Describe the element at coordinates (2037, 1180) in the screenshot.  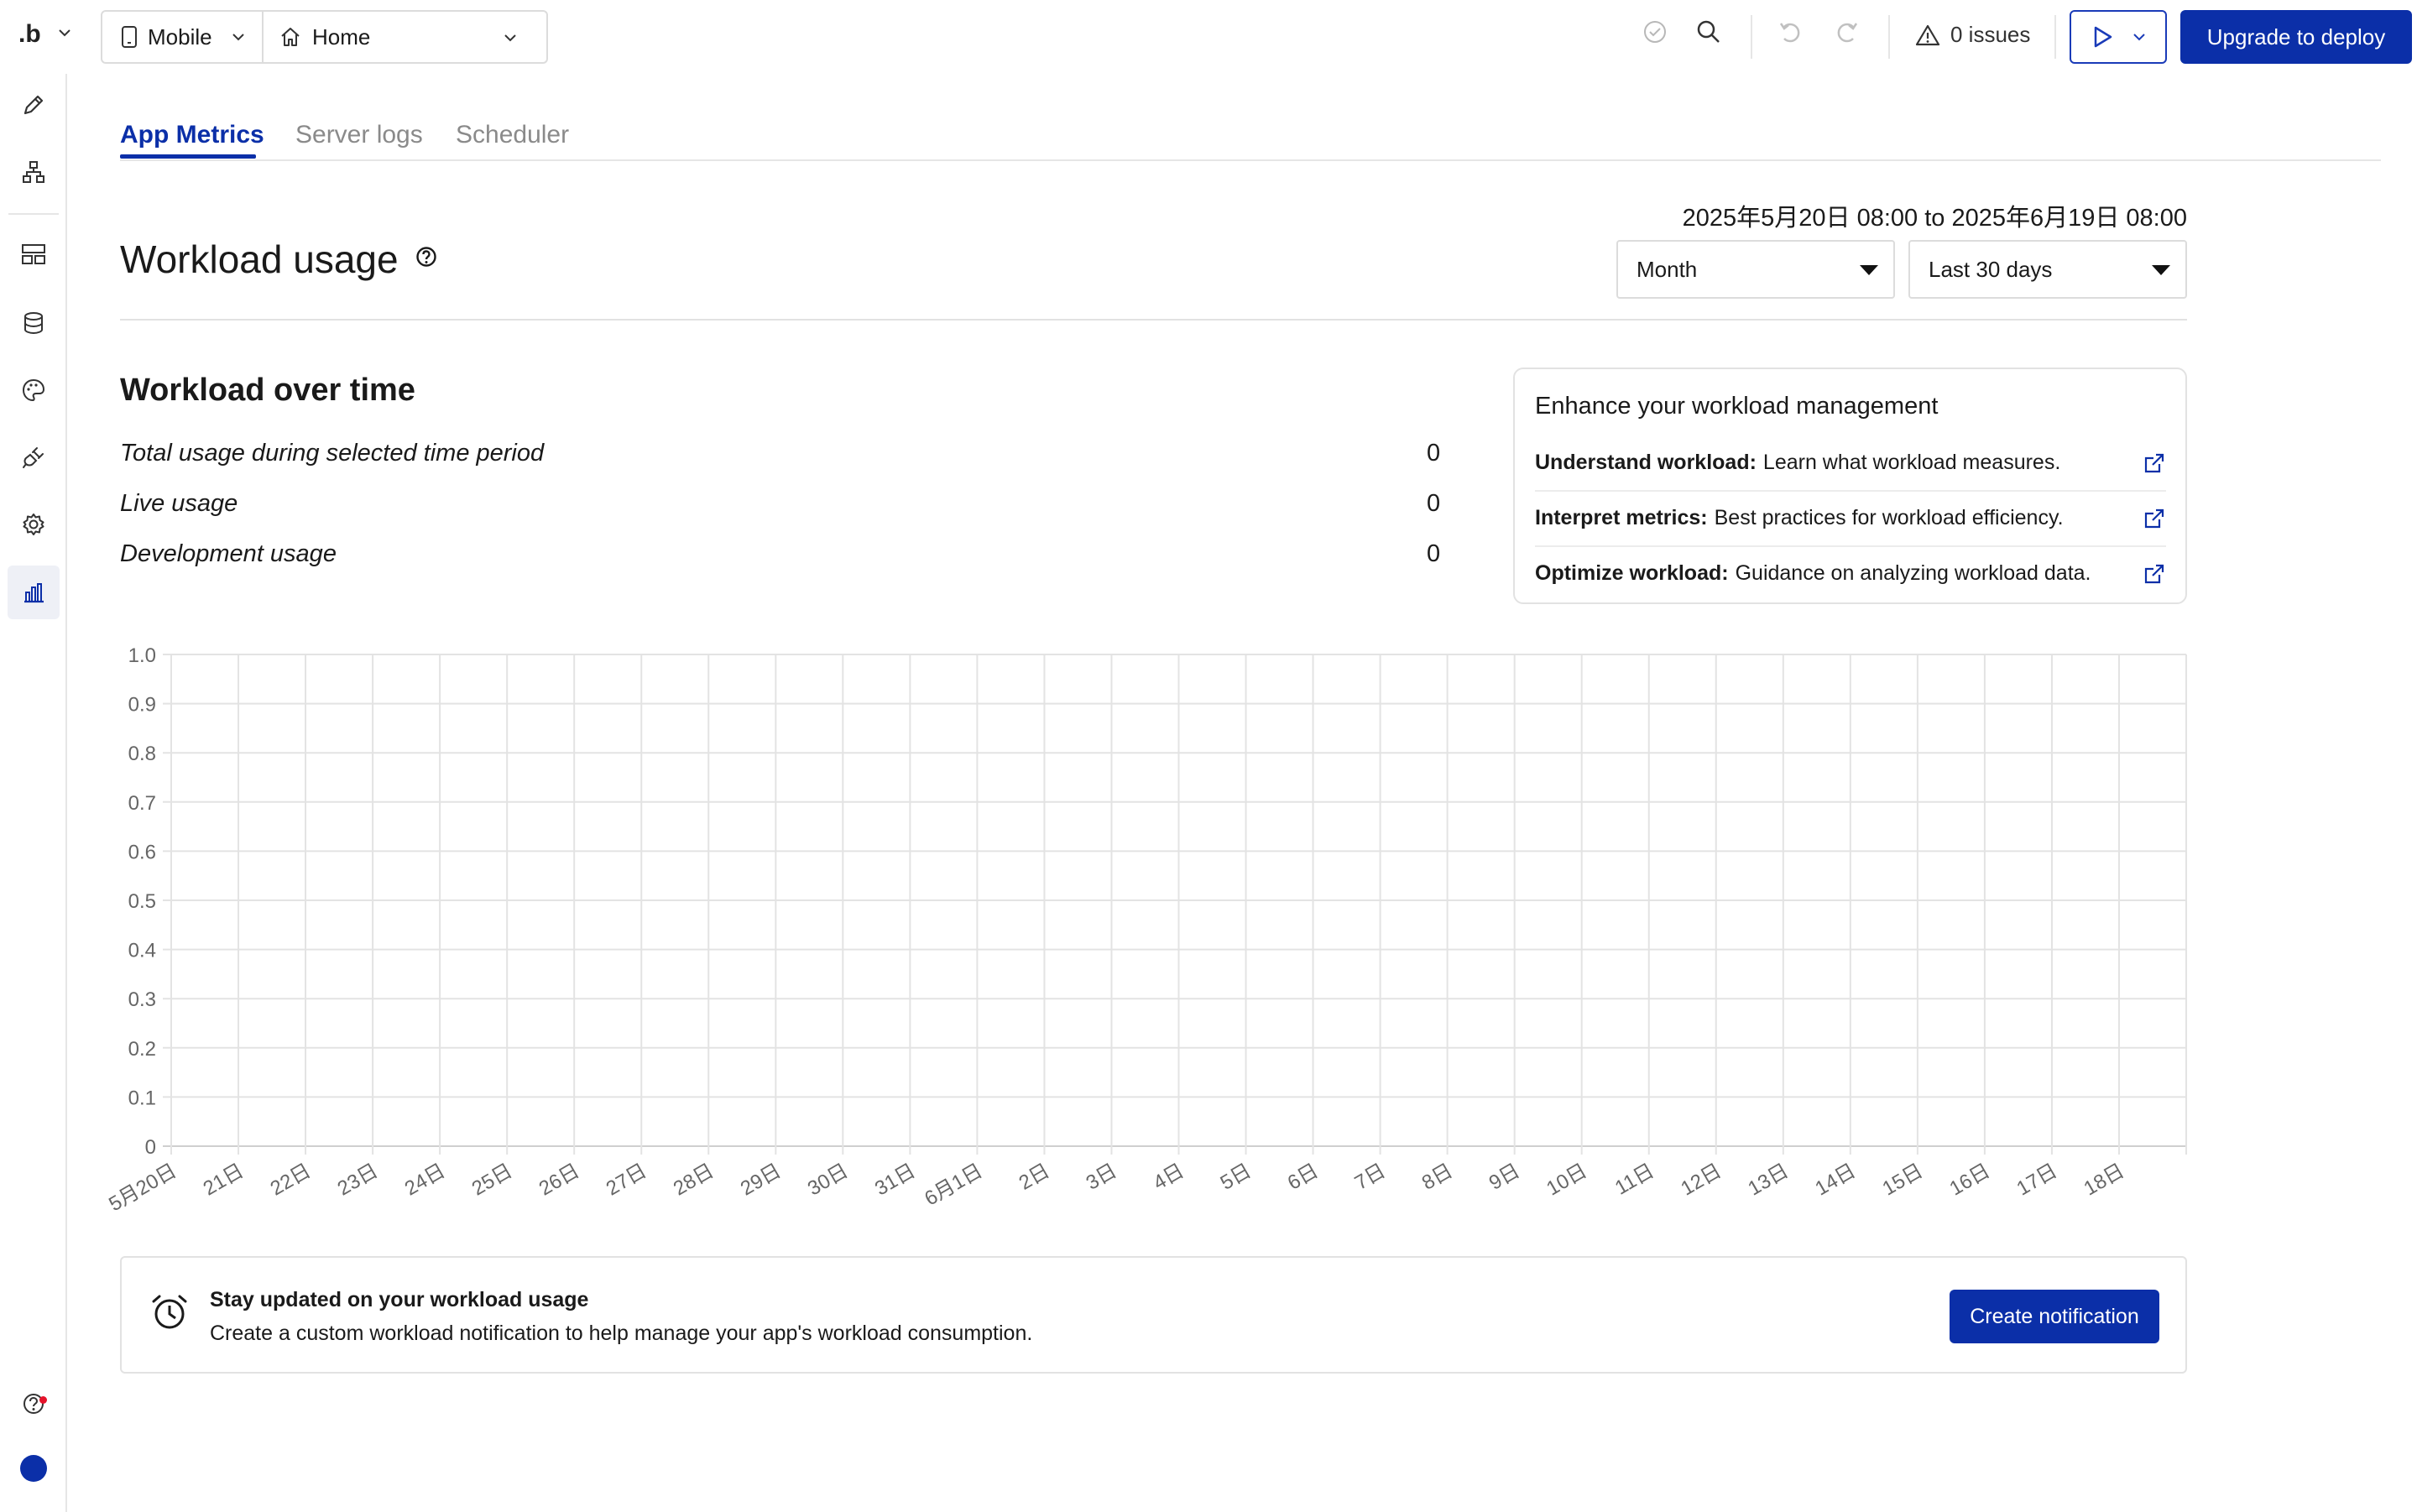
I see `x-tick-label: 17日` at that location.